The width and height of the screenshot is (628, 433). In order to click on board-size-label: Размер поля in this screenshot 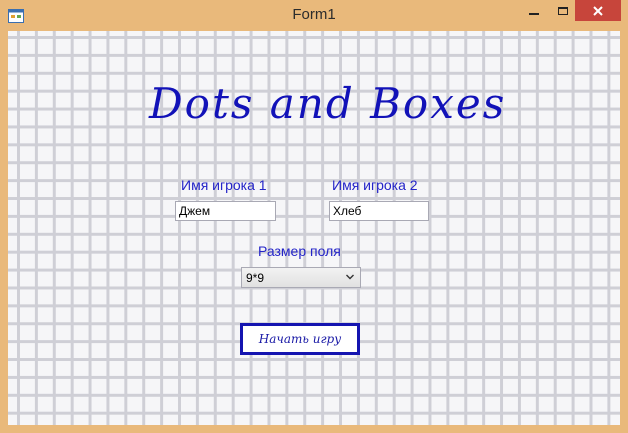, I will do `click(299, 251)`.